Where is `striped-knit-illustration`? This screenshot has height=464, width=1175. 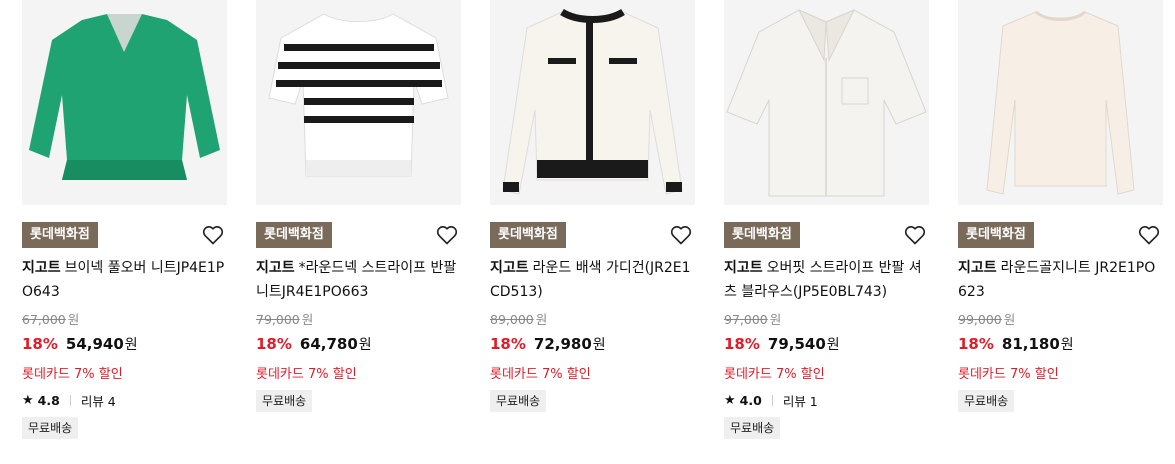 striped-knit-illustration is located at coordinates (358, 95).